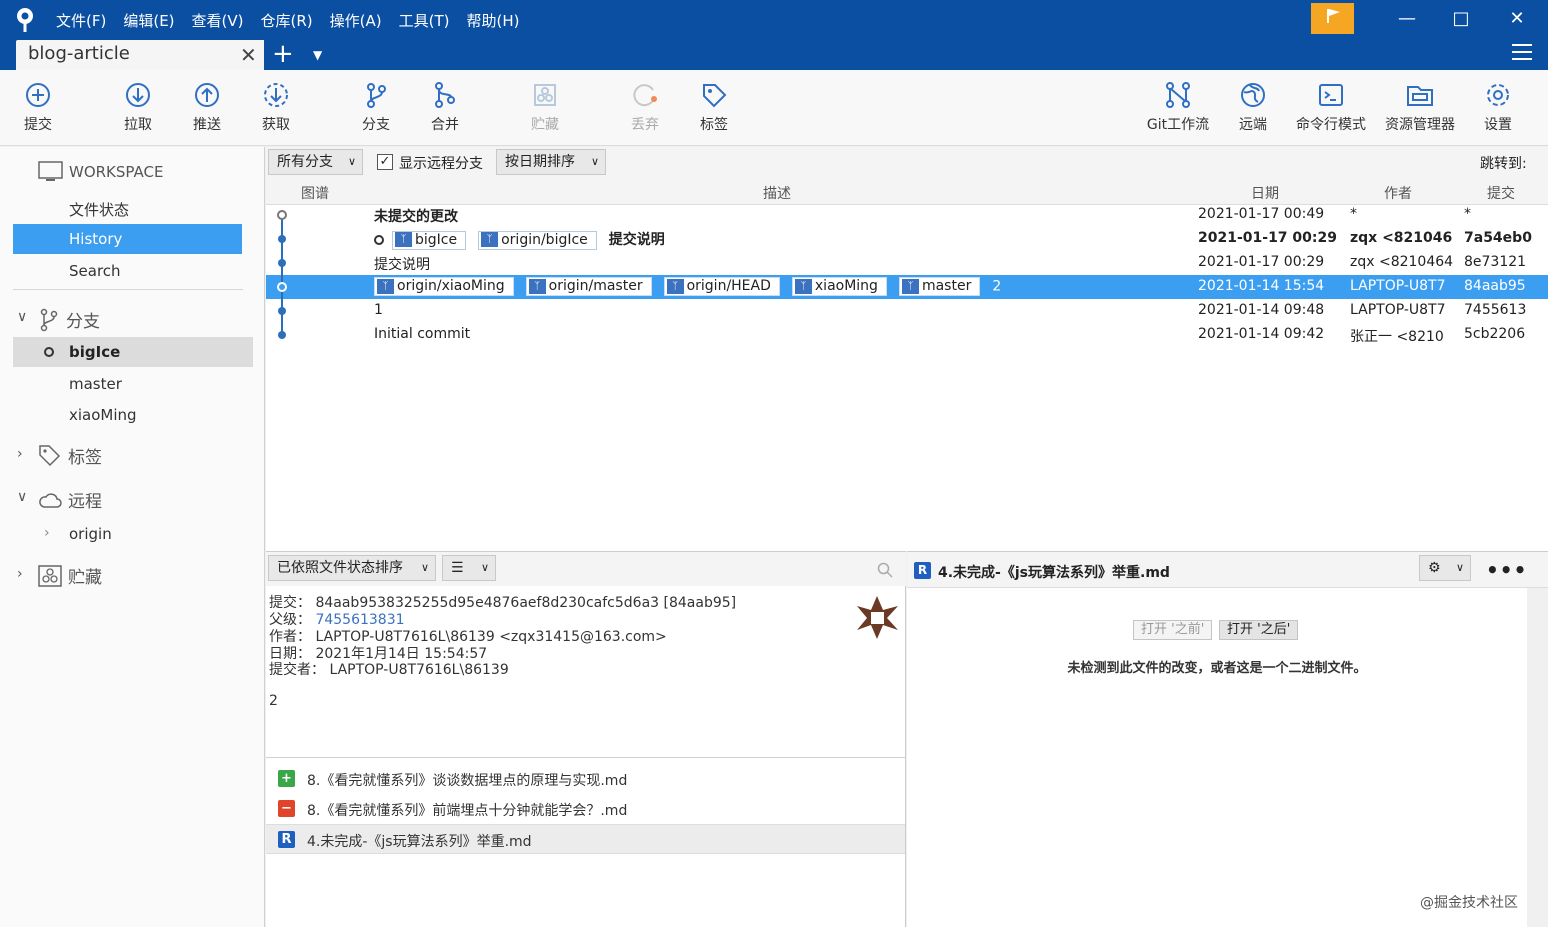 This screenshot has height=927, width=1548. What do you see at coordinates (469, 568) in the screenshot?
I see `view-mode-dropdown: ☰ ∨` at bounding box center [469, 568].